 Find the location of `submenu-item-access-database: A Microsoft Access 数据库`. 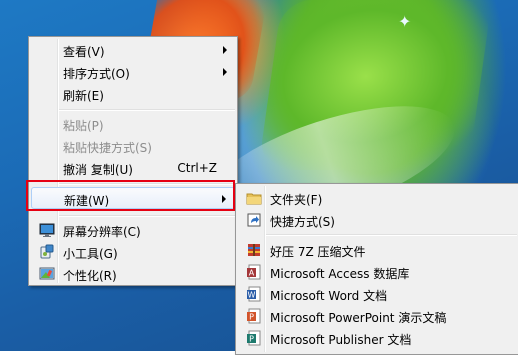

submenu-item-access-database: A Microsoft Access 数据库 is located at coordinates (377, 272).